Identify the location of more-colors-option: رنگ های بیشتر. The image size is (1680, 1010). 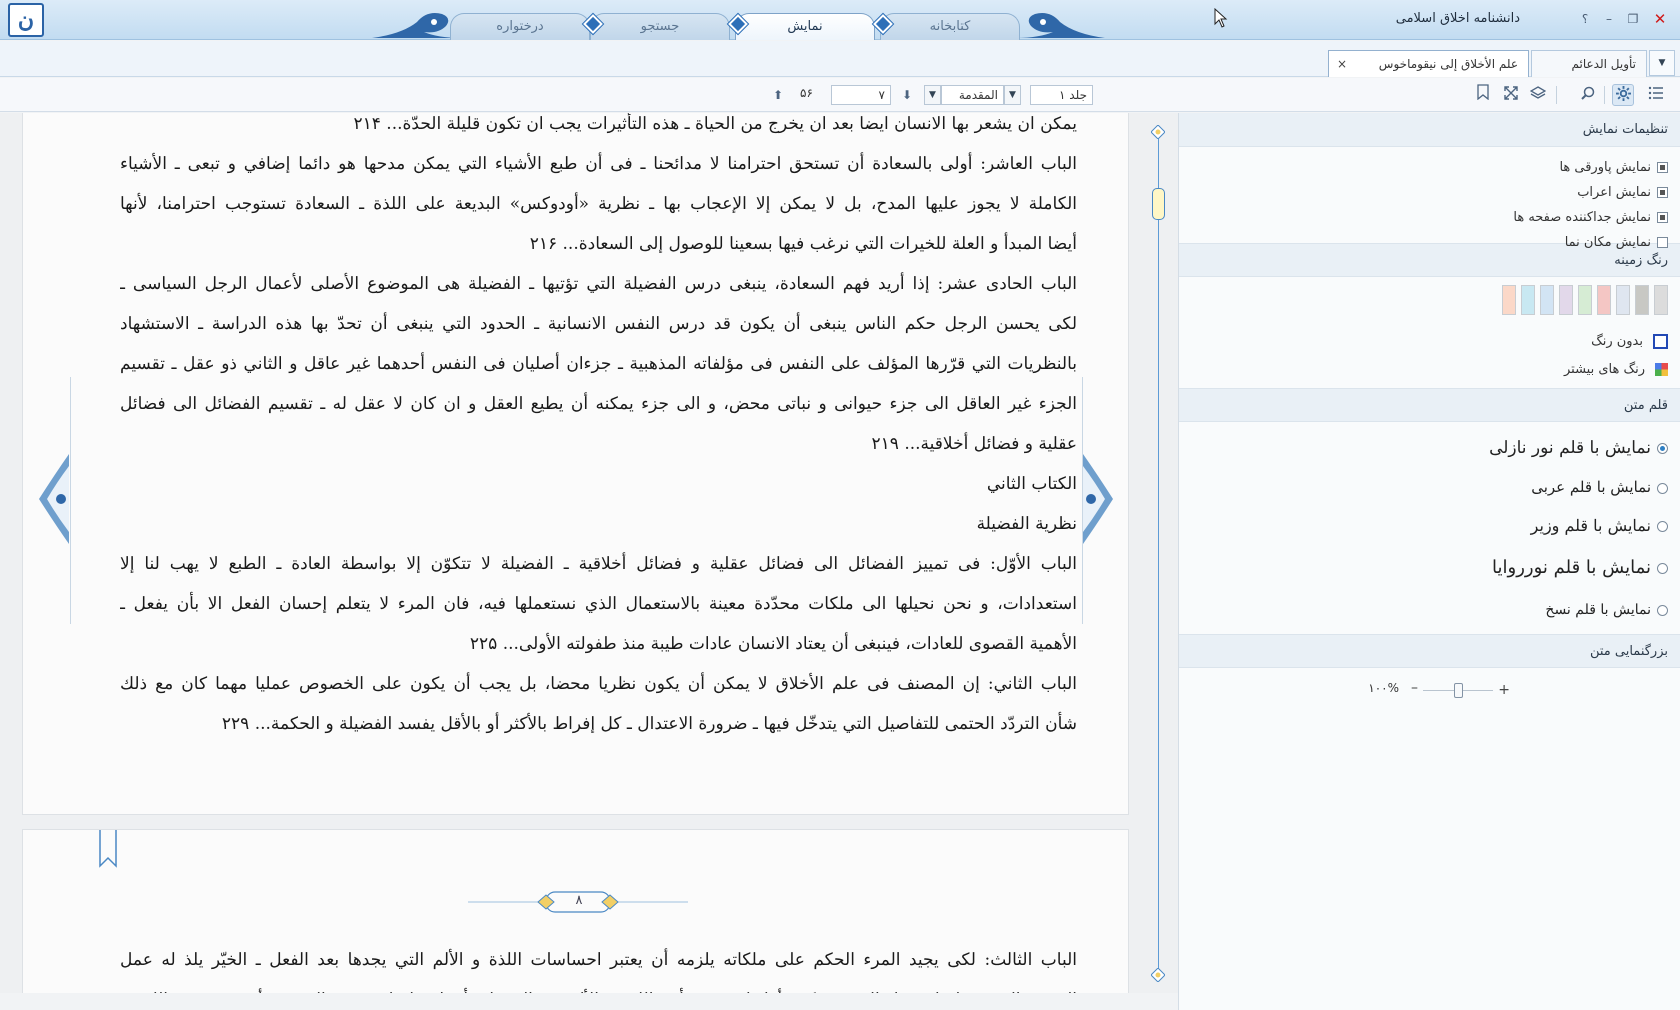
(1429, 369).